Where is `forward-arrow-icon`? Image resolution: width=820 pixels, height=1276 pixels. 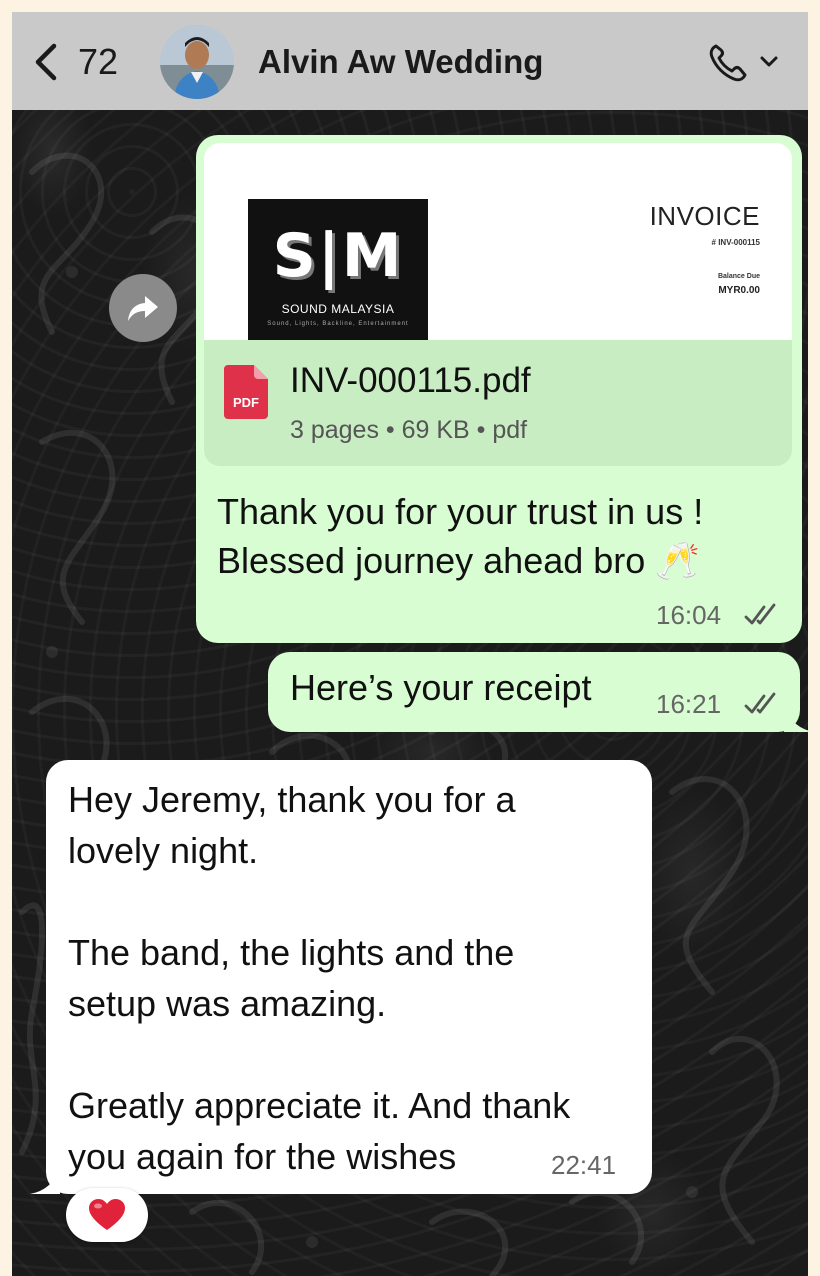
forward-arrow-icon is located at coordinates (143, 308).